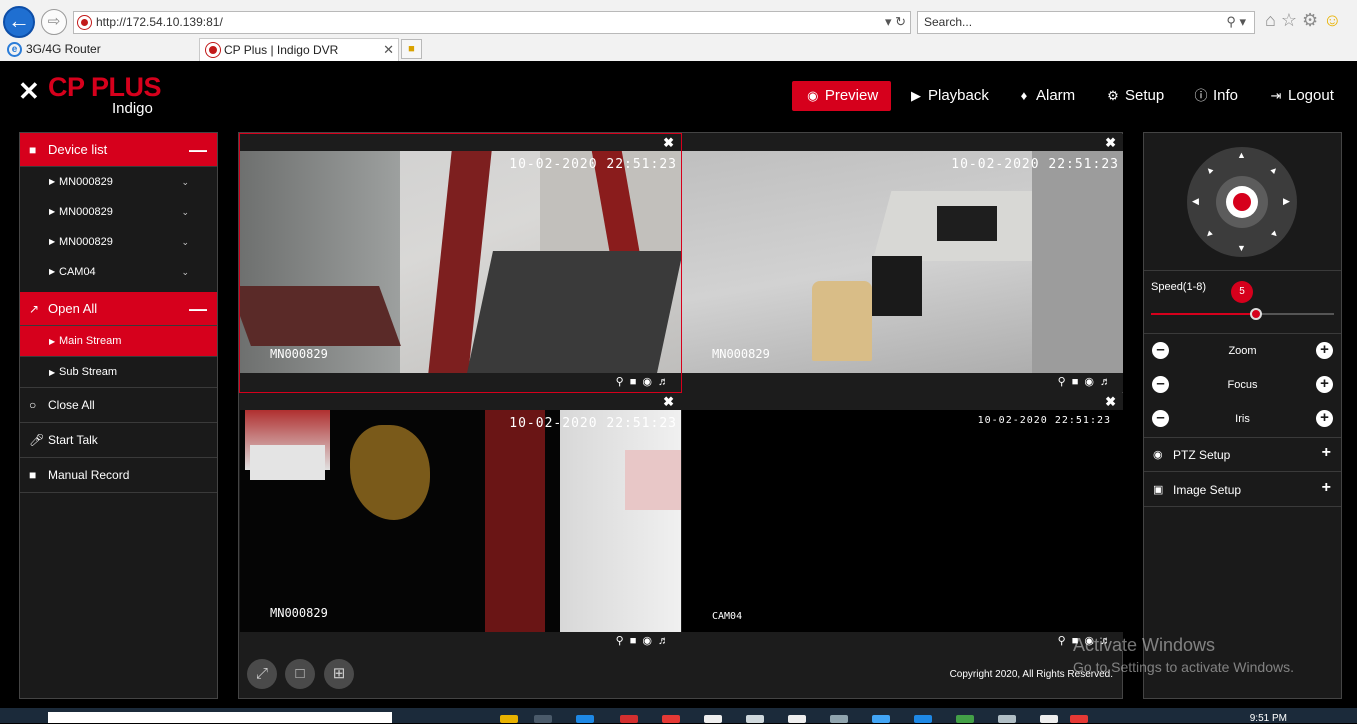 This screenshot has width=1357, height=724. What do you see at coordinates (895, 22) in the screenshot?
I see `refresh-icon: ▾ ↻` at bounding box center [895, 22].